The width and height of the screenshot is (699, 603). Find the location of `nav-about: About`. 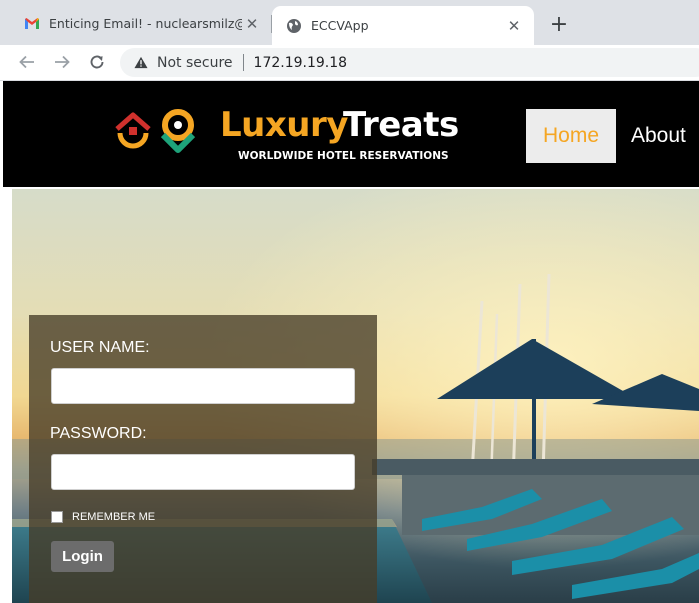

nav-about: About is located at coordinates (658, 136).